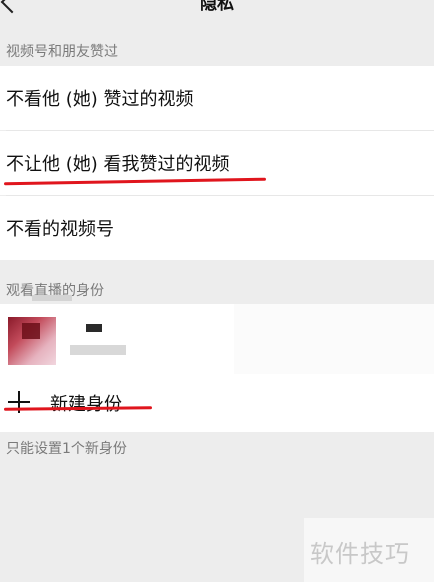 The image size is (434, 582). I want to click on section-label-channels-likes: 视频号和朋友赞过, so click(62, 52).